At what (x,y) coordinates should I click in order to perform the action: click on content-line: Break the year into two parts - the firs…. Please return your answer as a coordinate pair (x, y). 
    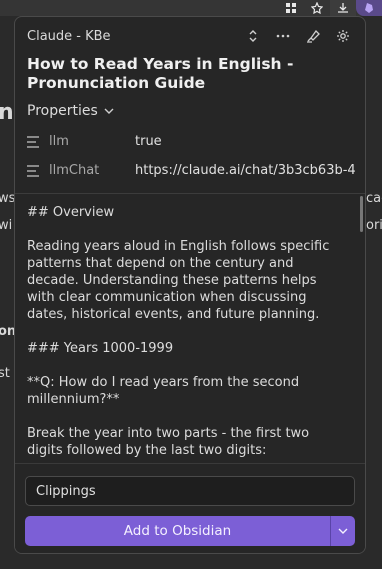
    Looking at the image, I should click on (170, 442).